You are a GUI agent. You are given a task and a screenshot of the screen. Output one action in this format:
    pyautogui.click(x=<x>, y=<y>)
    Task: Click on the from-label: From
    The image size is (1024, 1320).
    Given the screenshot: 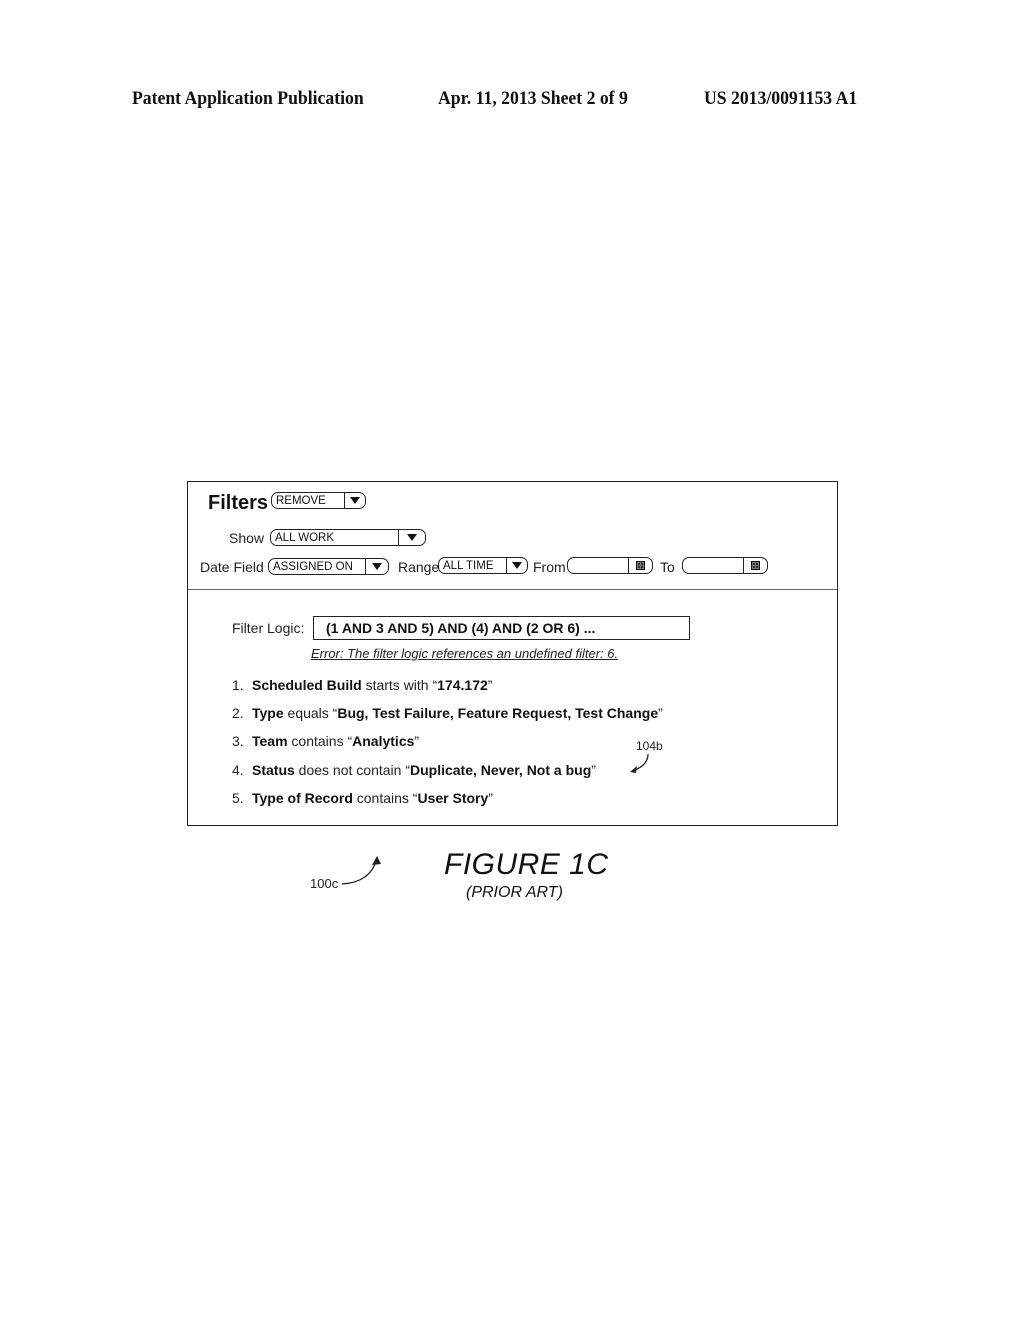 What is the action you would take?
    pyautogui.click(x=549, y=567)
    